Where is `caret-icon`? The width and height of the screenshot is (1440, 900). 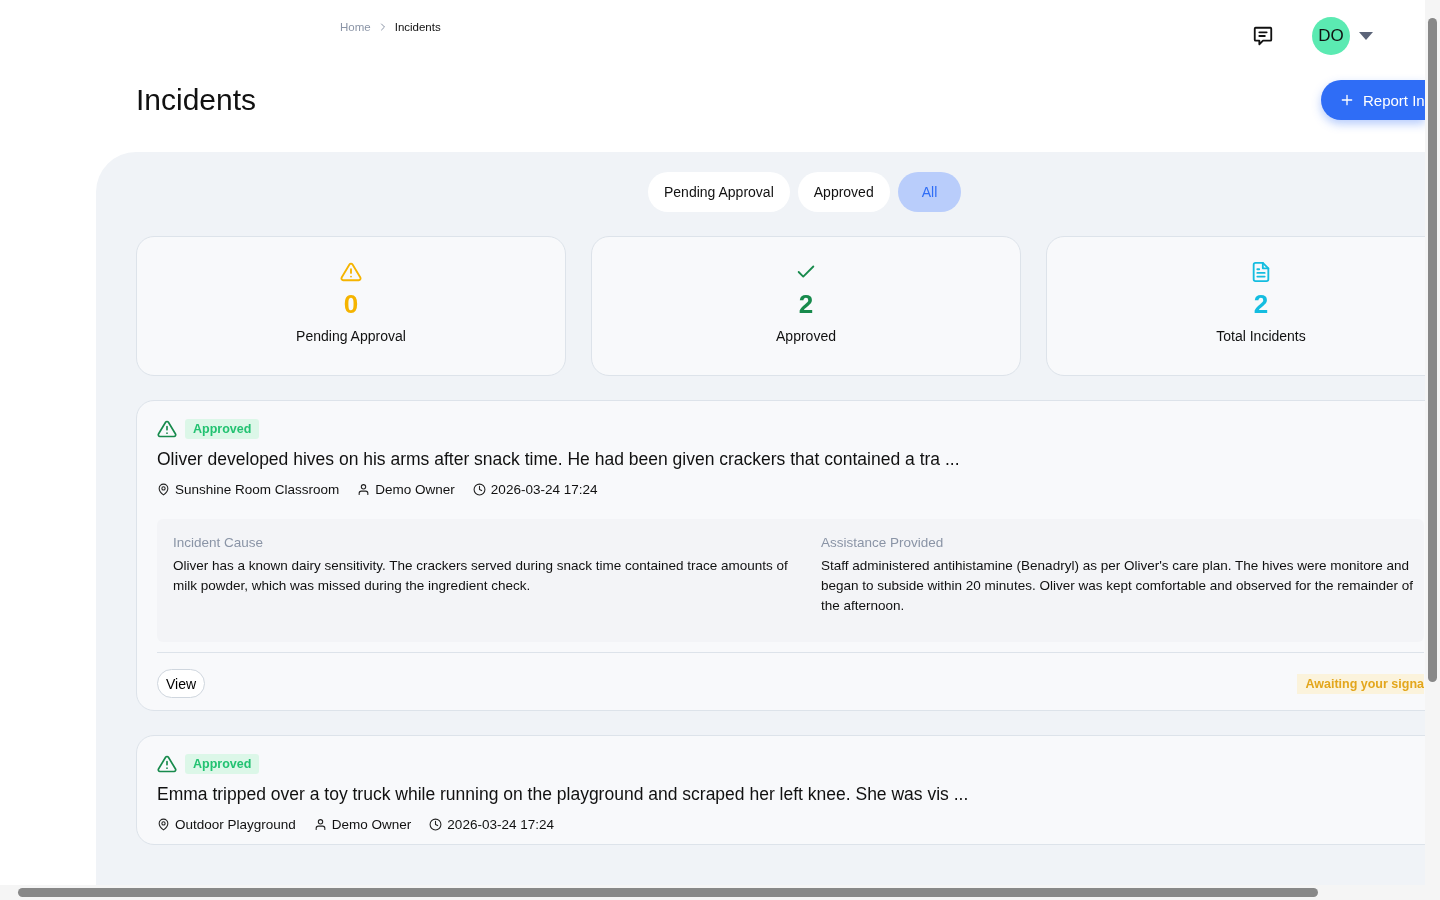
caret-icon is located at coordinates (1366, 36).